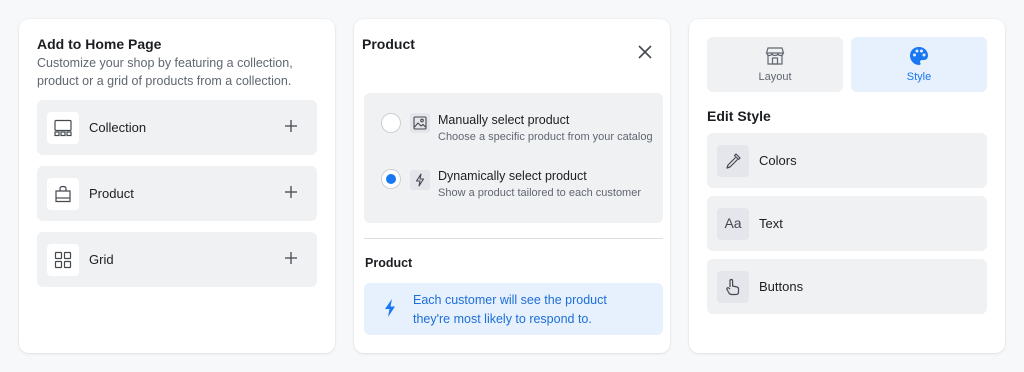 The height and width of the screenshot is (372, 1024). Describe the element at coordinates (177, 259) in the screenshot. I see `grid-option: Grid` at that location.